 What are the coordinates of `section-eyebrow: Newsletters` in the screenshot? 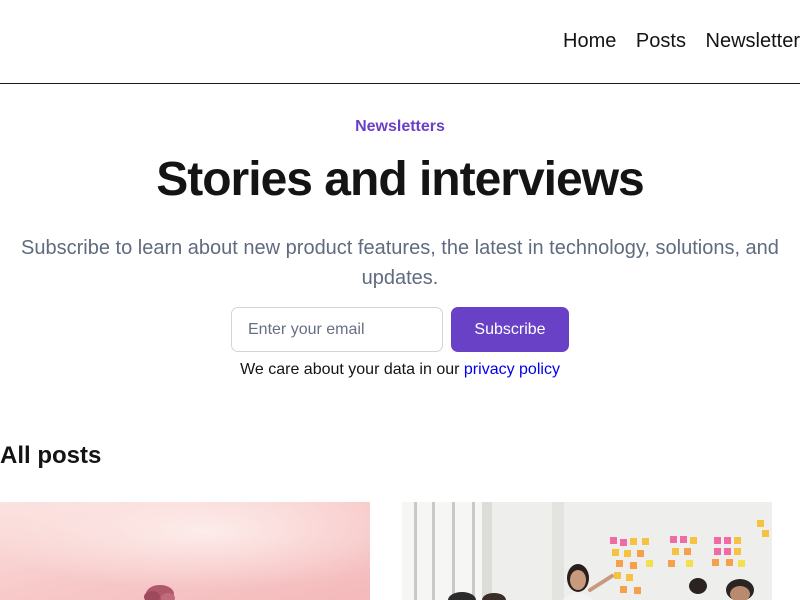 It's located at (400, 126).